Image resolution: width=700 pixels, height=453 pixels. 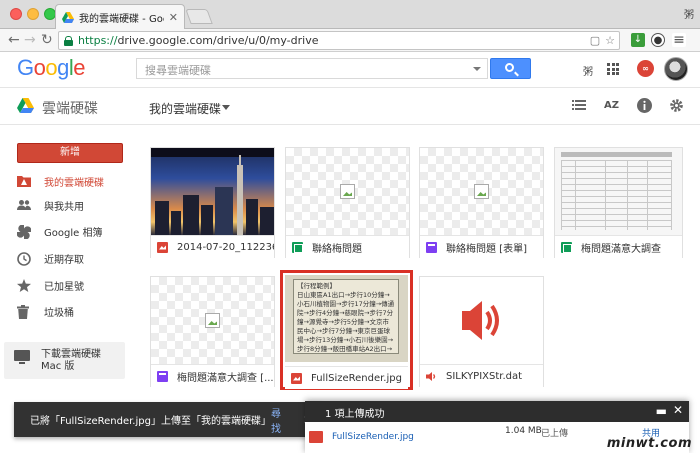 I want to click on file-footer: SILKYPIXStr.dat, so click(x=481, y=375).